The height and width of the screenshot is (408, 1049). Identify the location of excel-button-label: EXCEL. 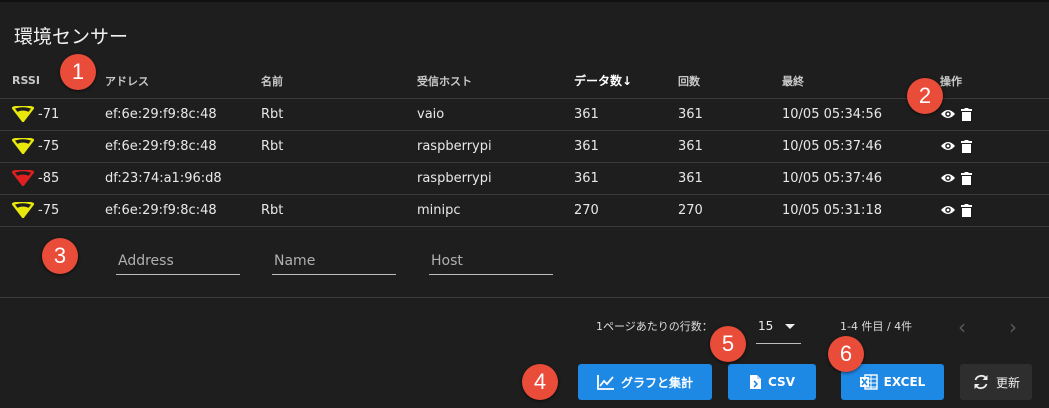
(904, 382).